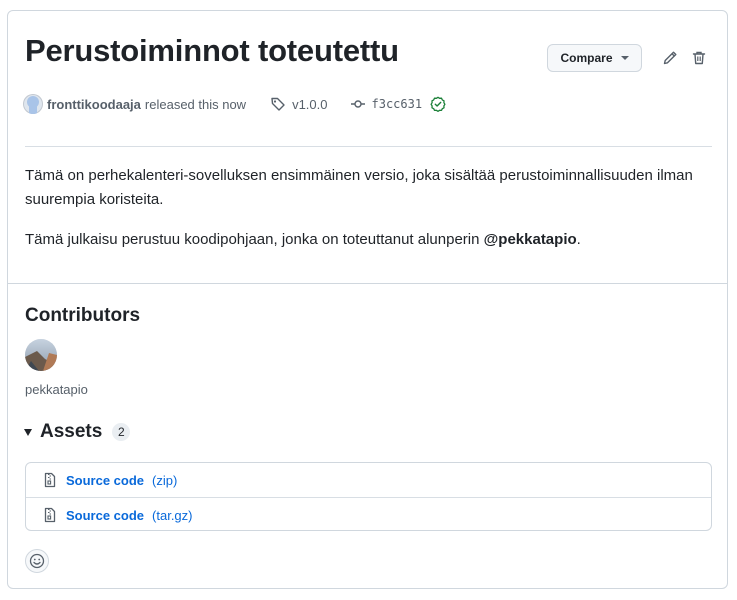 The width and height of the screenshot is (737, 600). I want to click on author-avatar, so click(33, 104).